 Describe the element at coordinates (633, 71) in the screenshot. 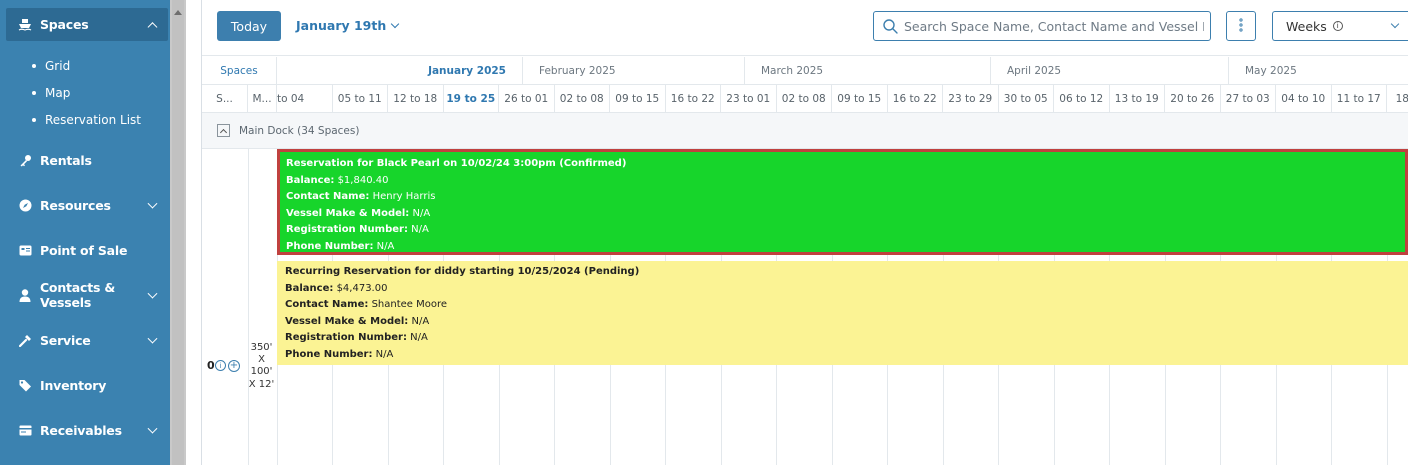

I see `month-header: February 2025` at that location.